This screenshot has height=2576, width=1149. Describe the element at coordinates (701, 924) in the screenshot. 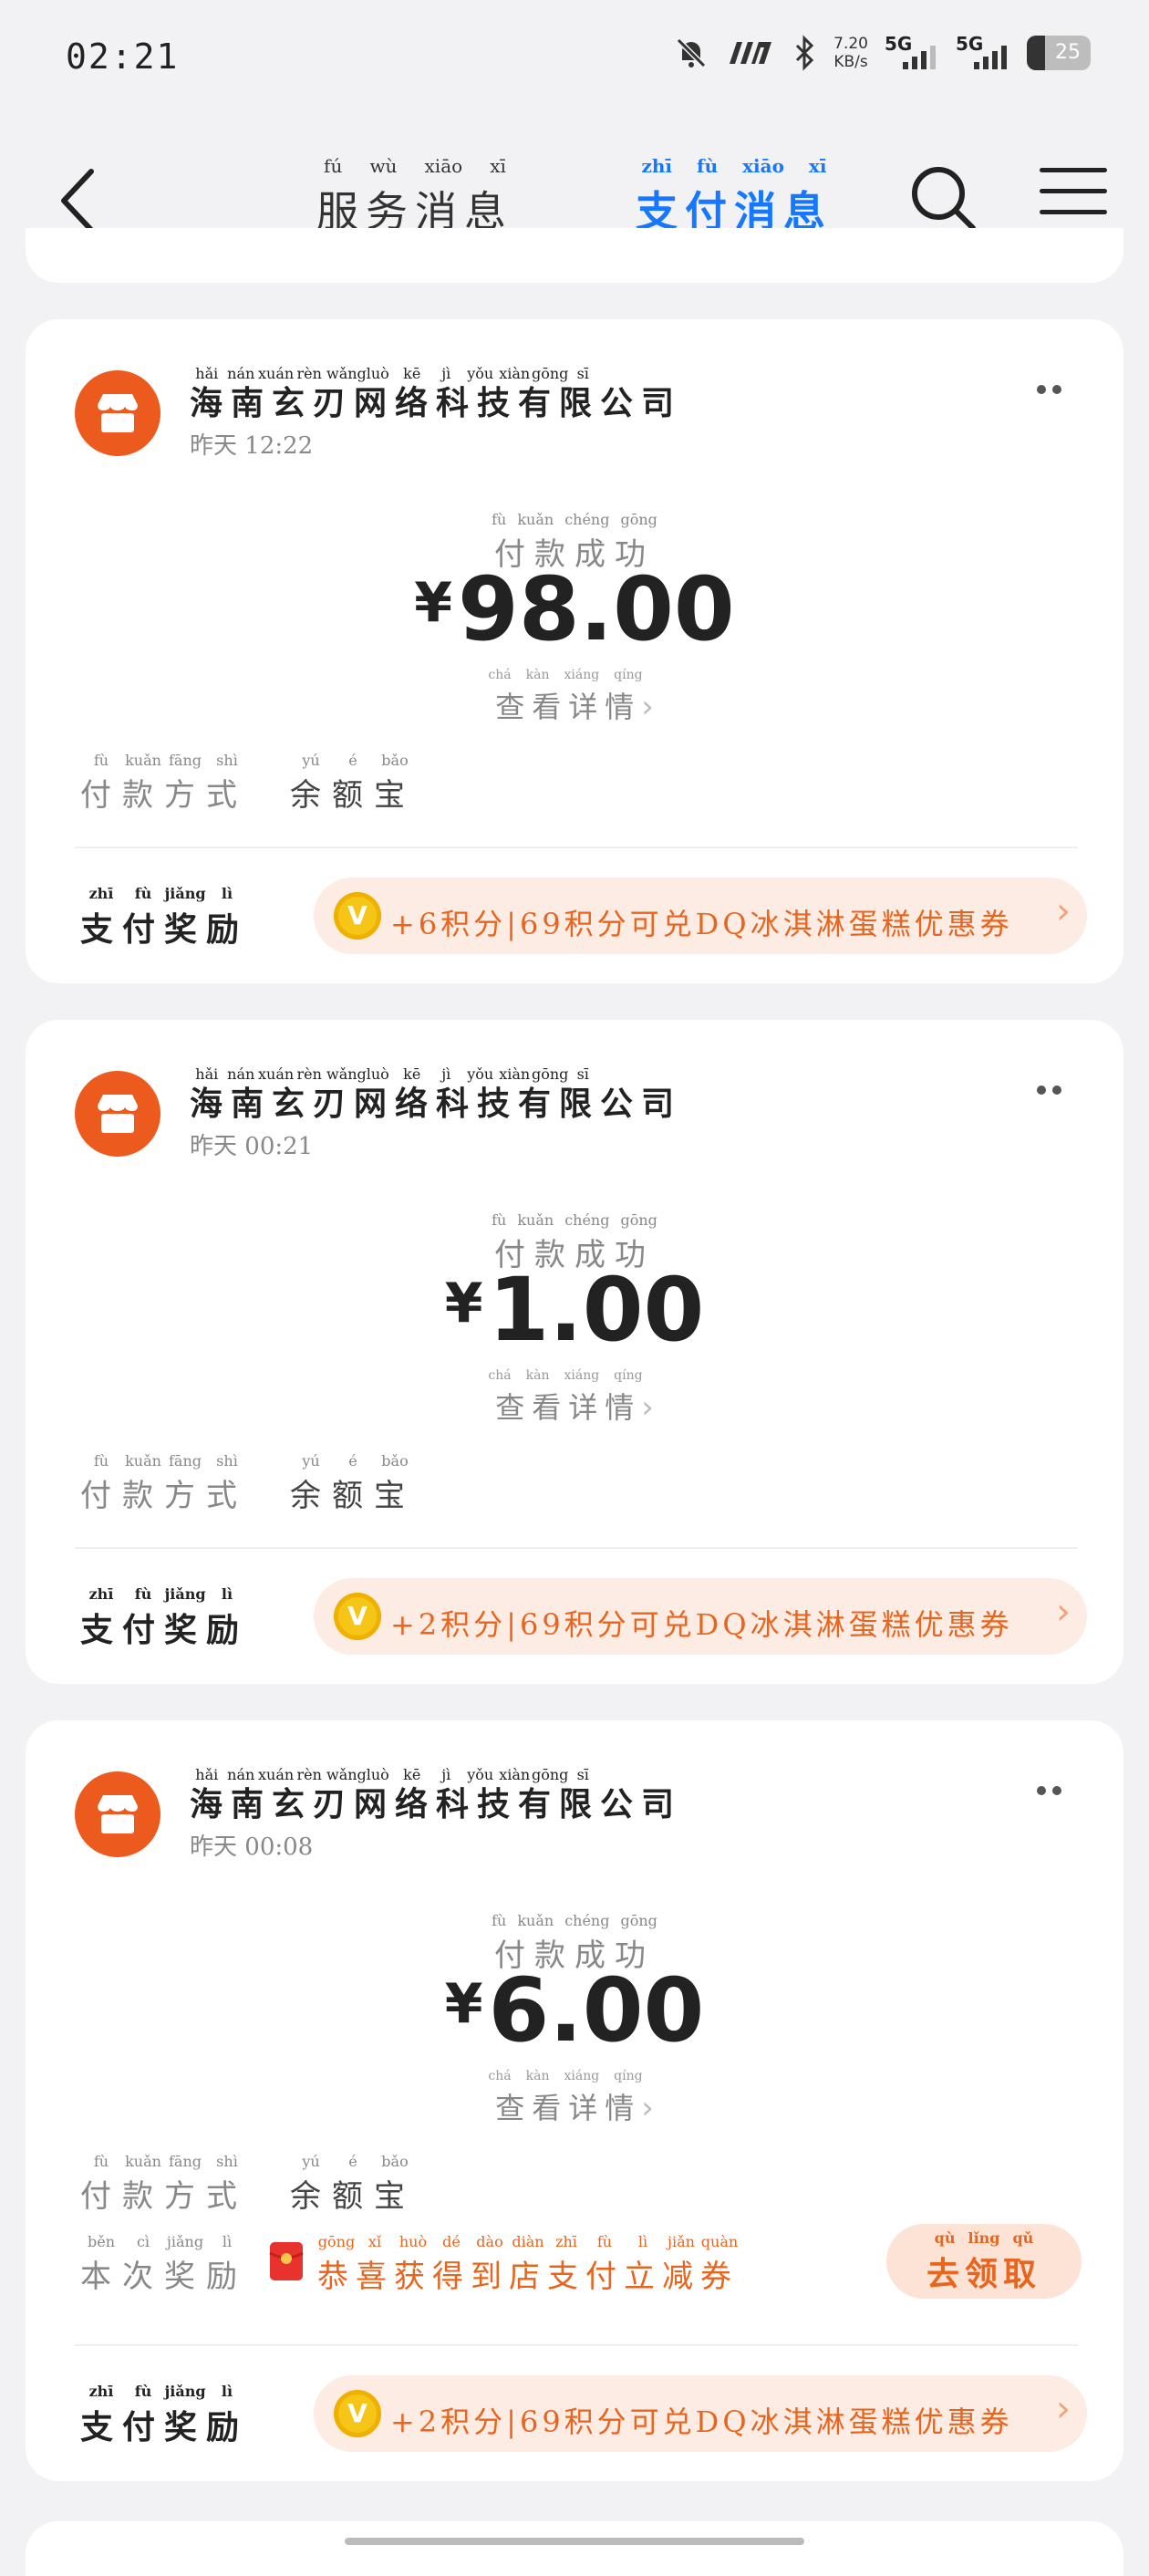

I see `reward-text: +6积分|69积分可兑DQ冰淇淋蛋糕优惠券` at that location.